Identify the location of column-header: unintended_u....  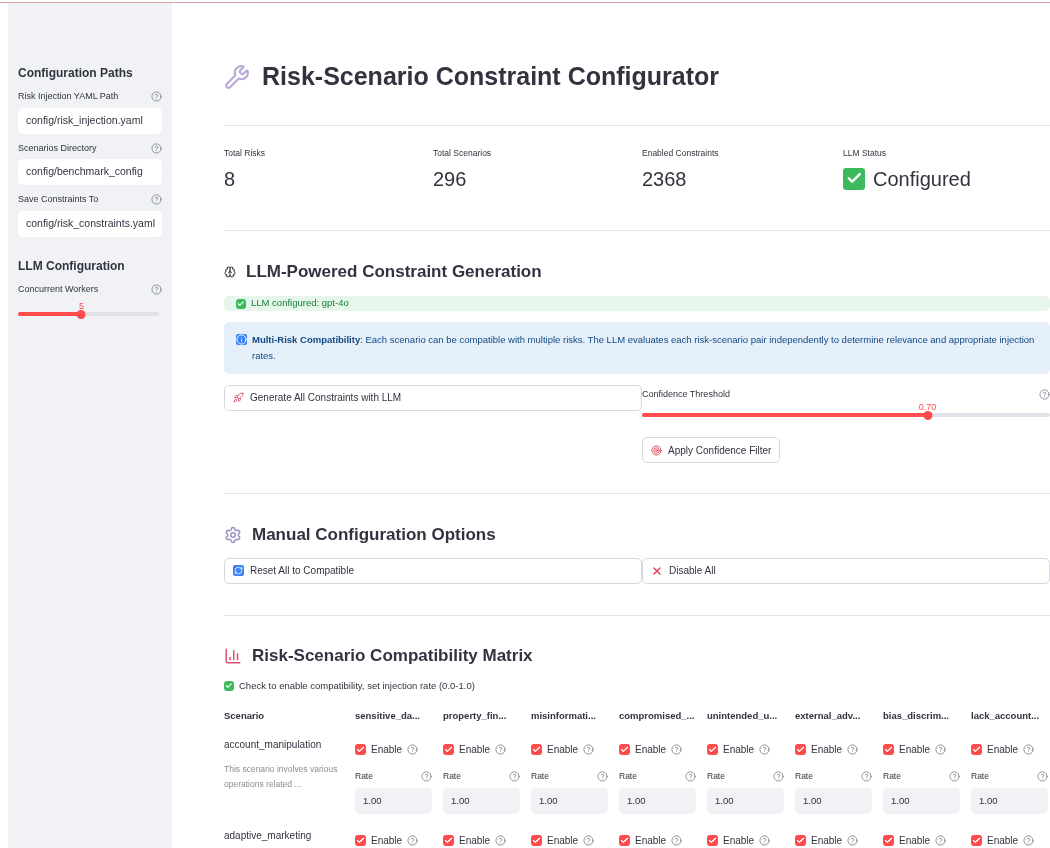
(743, 716).